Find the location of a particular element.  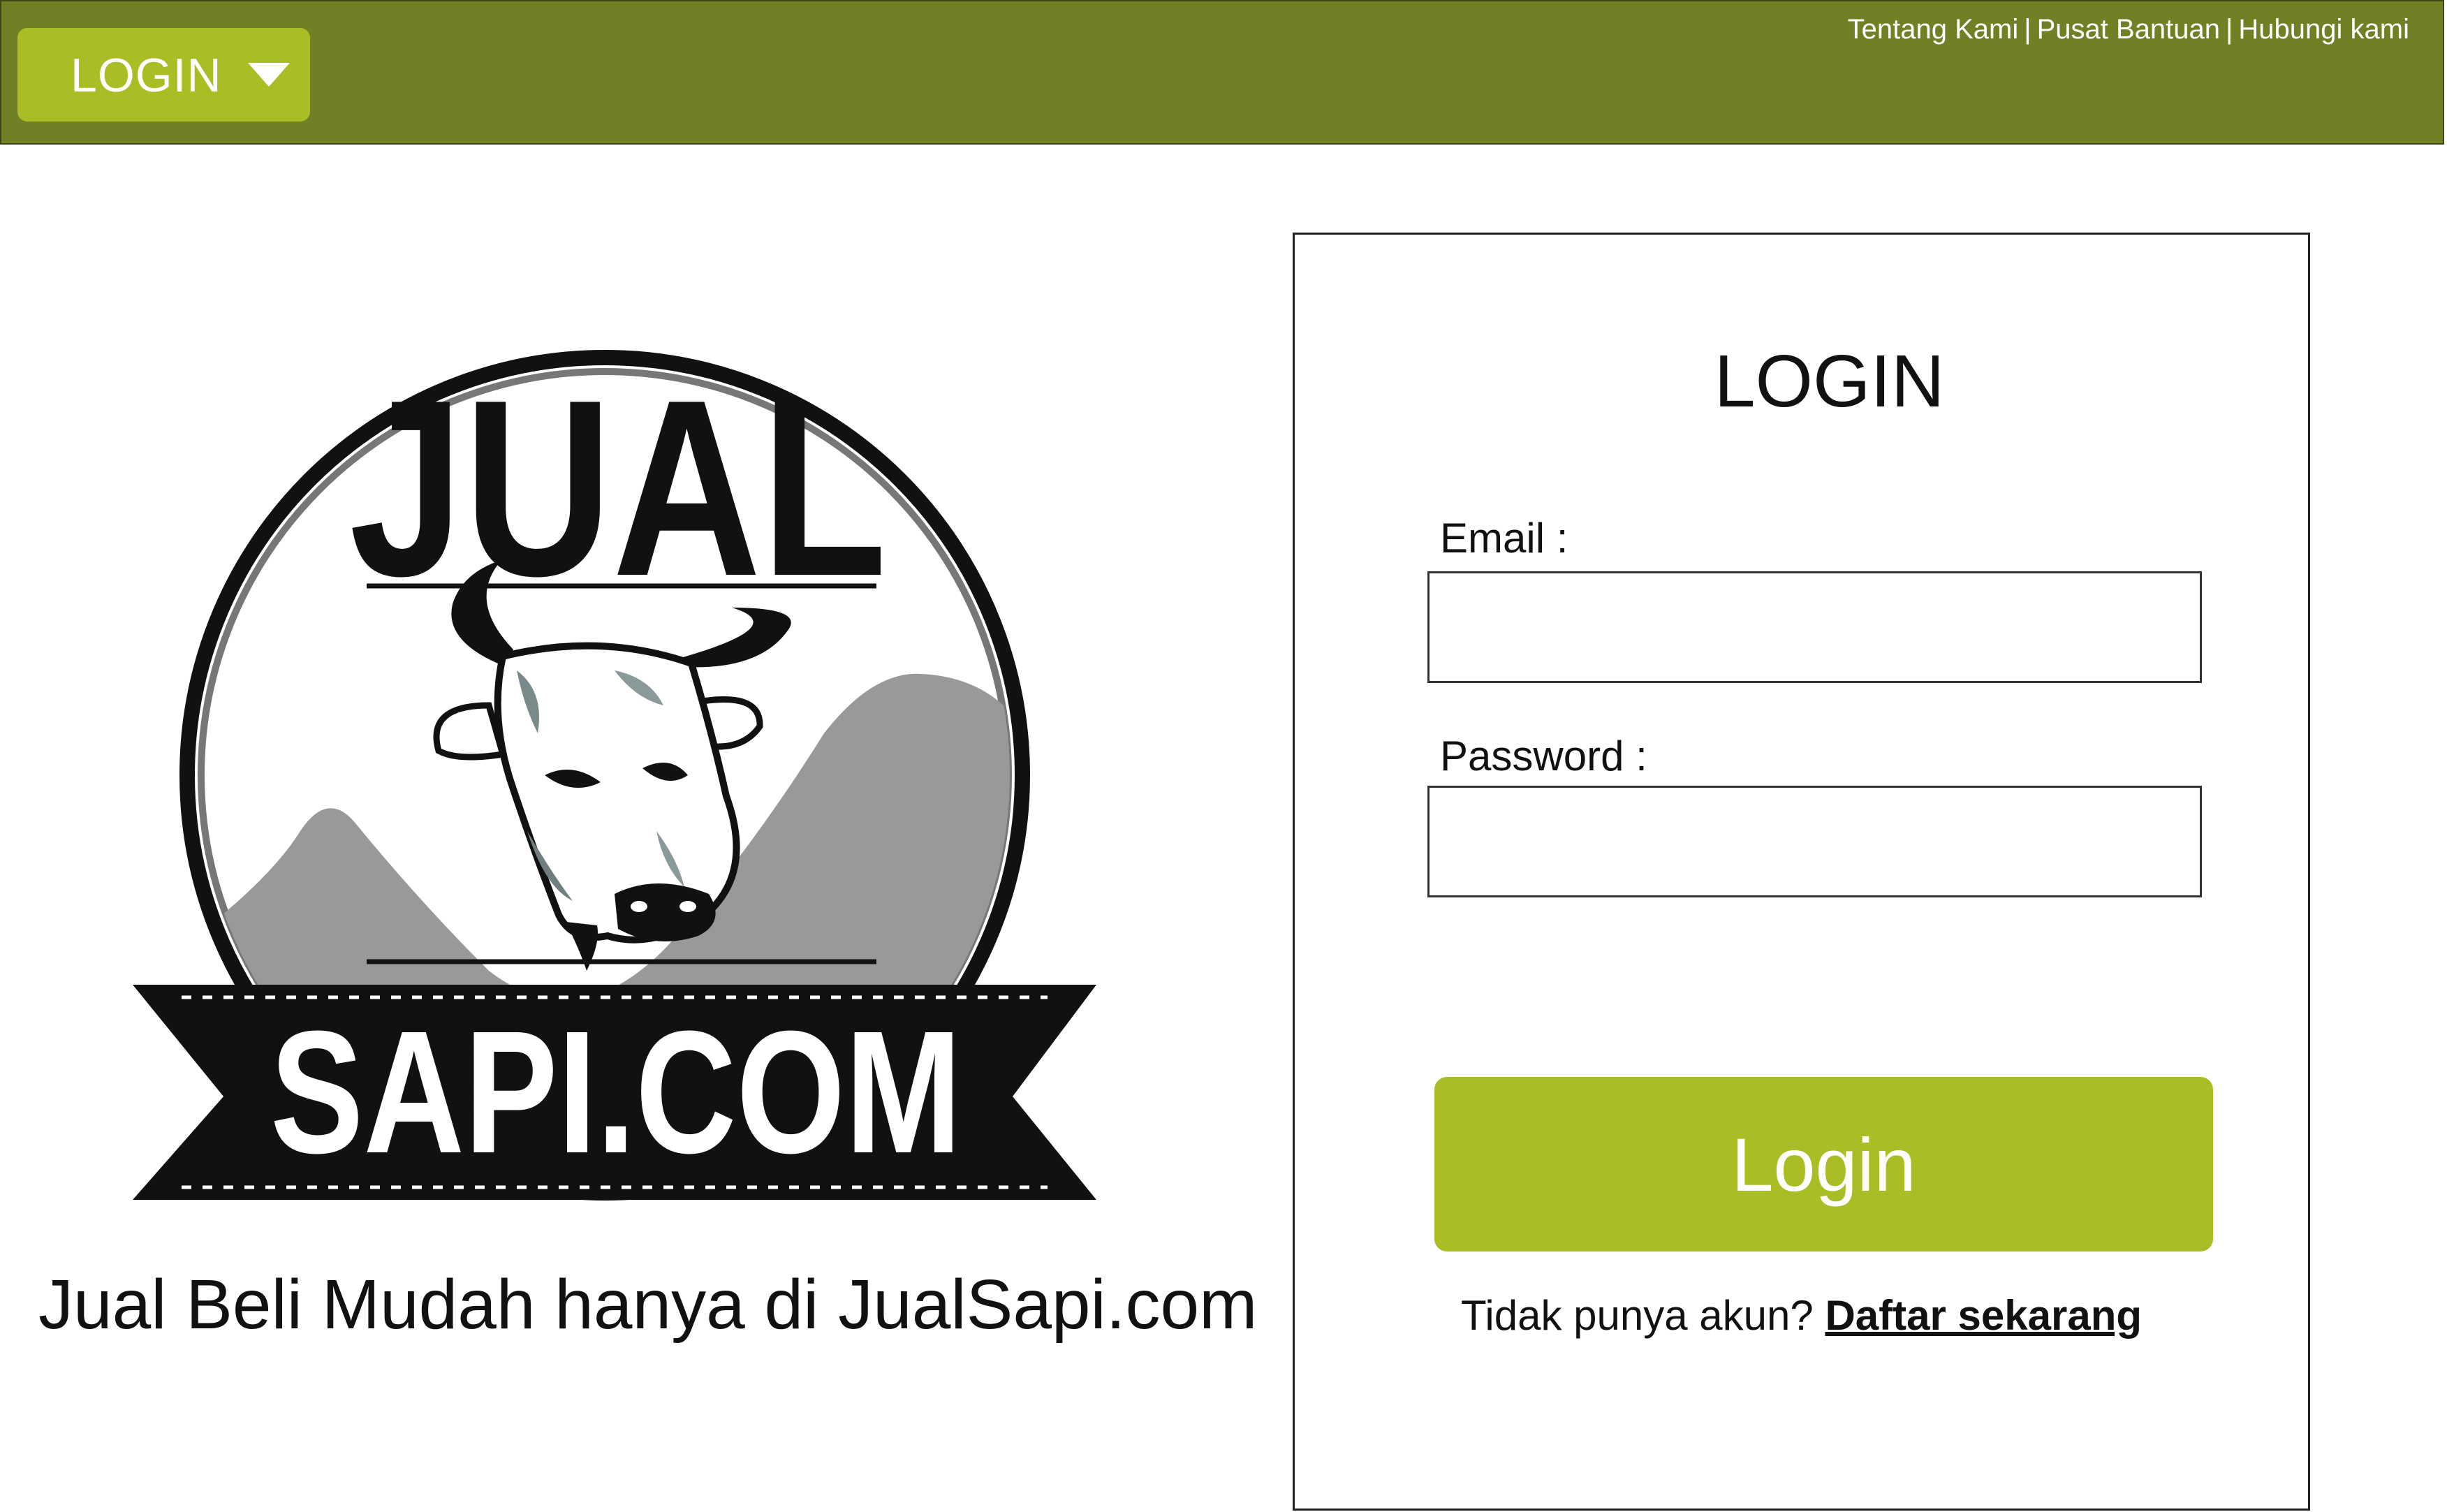

email-label: Email : is located at coordinates (1504, 539).